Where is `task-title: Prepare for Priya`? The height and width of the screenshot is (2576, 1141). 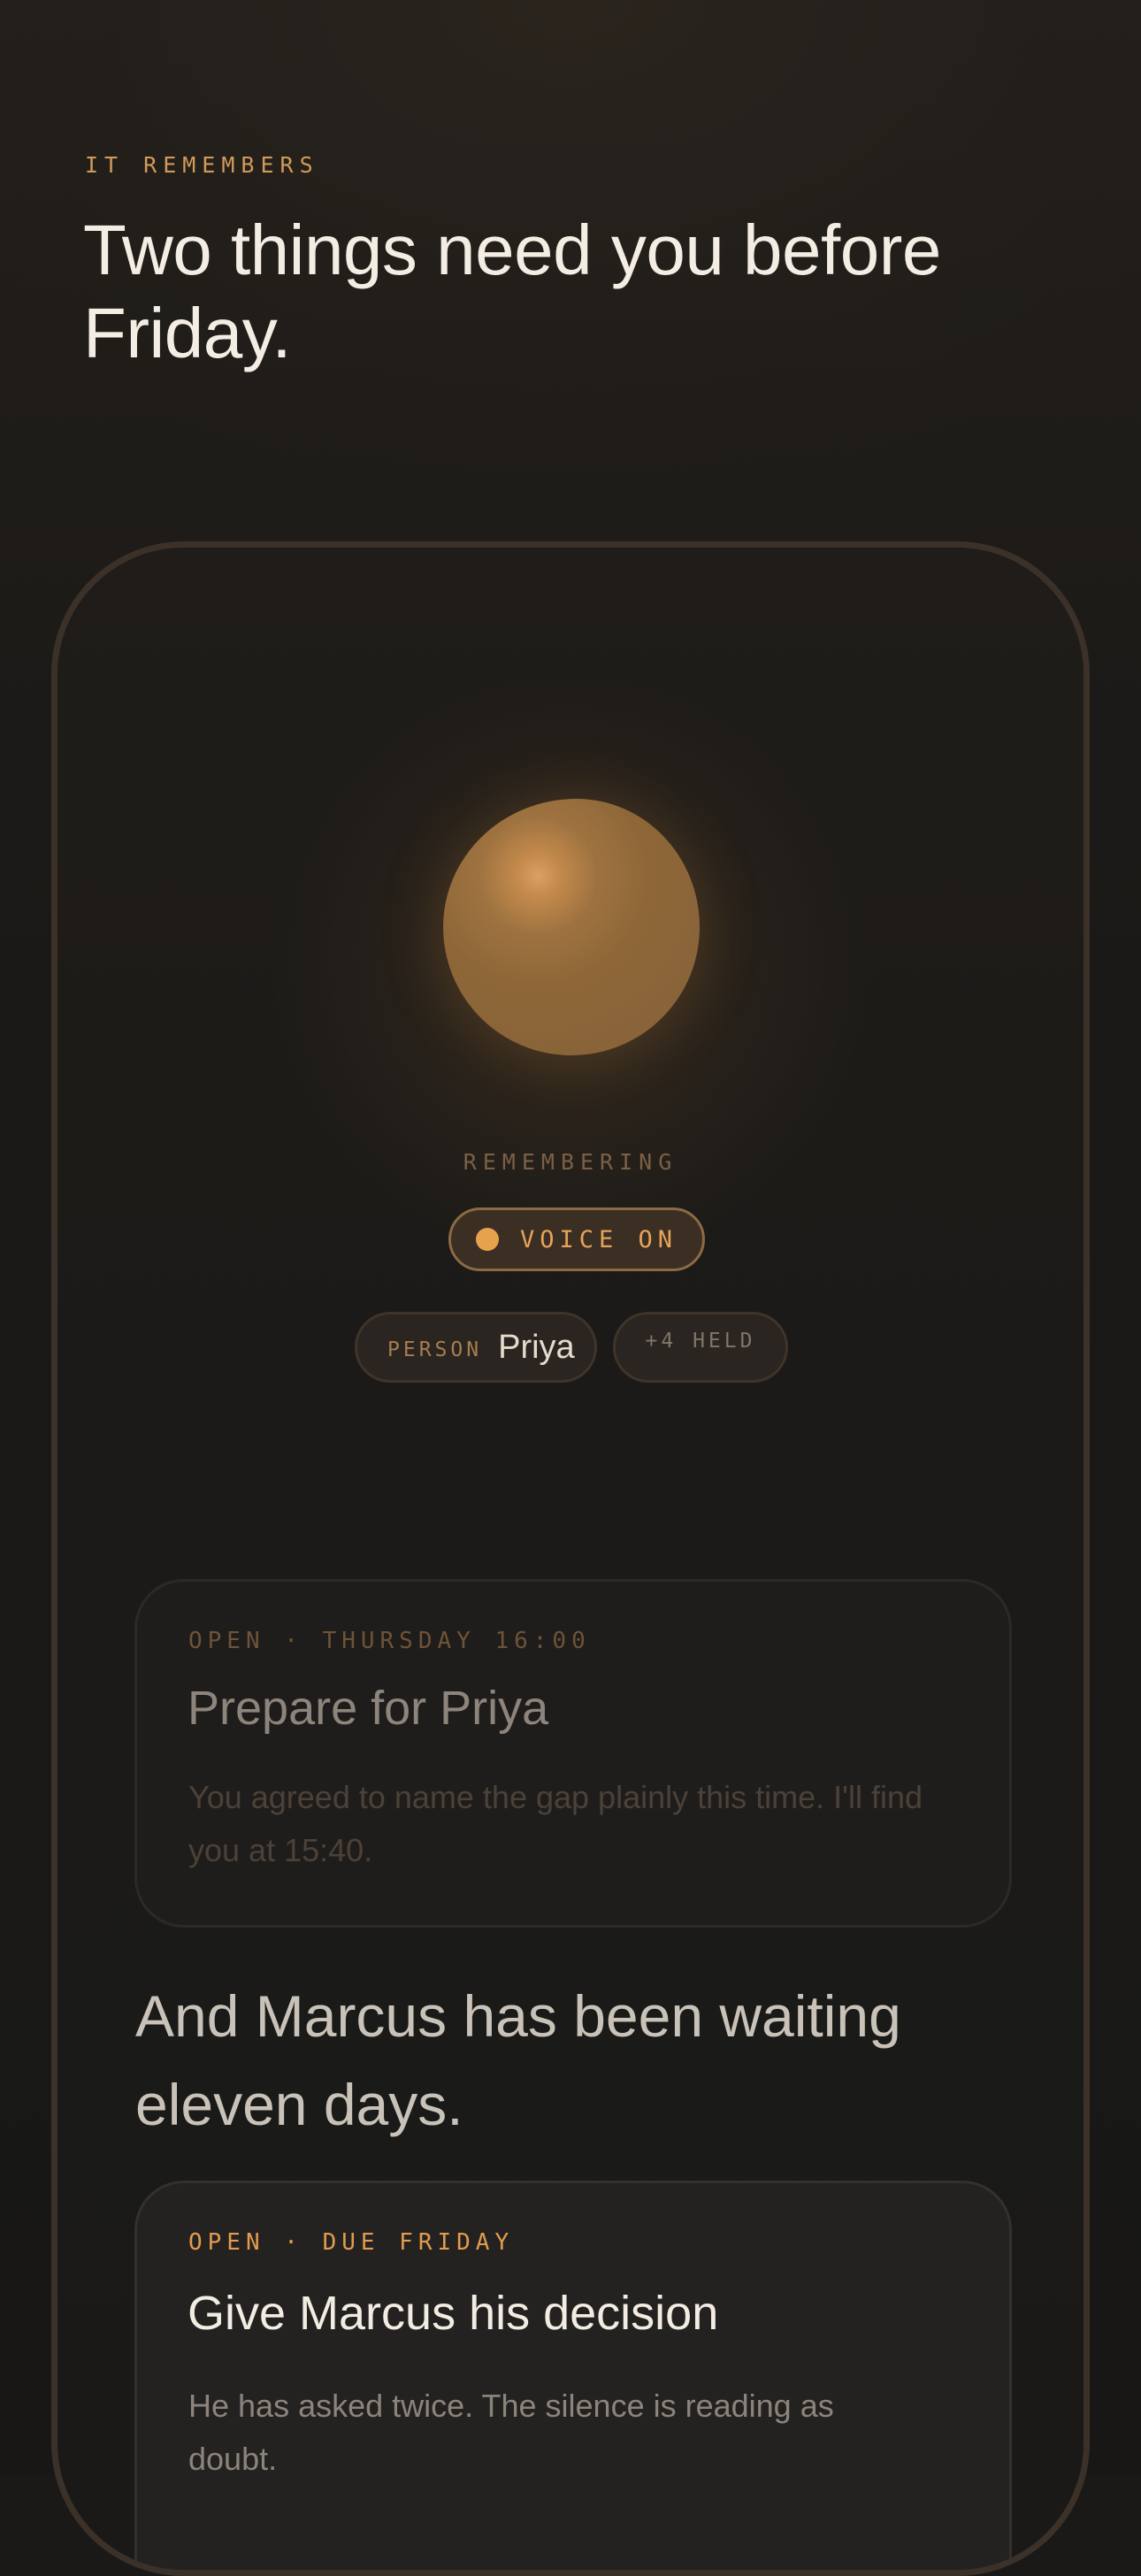 task-title: Prepare for Priya is located at coordinates (368, 1708).